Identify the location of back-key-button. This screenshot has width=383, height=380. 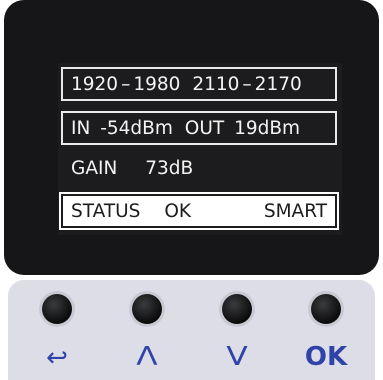
(57, 309).